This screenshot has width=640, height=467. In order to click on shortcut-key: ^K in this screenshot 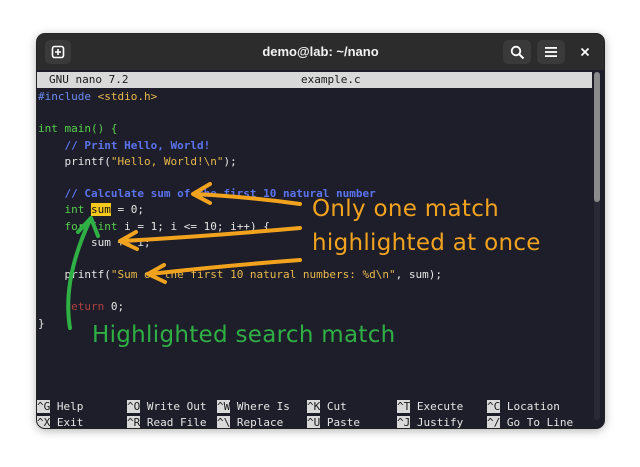, I will do `click(314, 406)`.